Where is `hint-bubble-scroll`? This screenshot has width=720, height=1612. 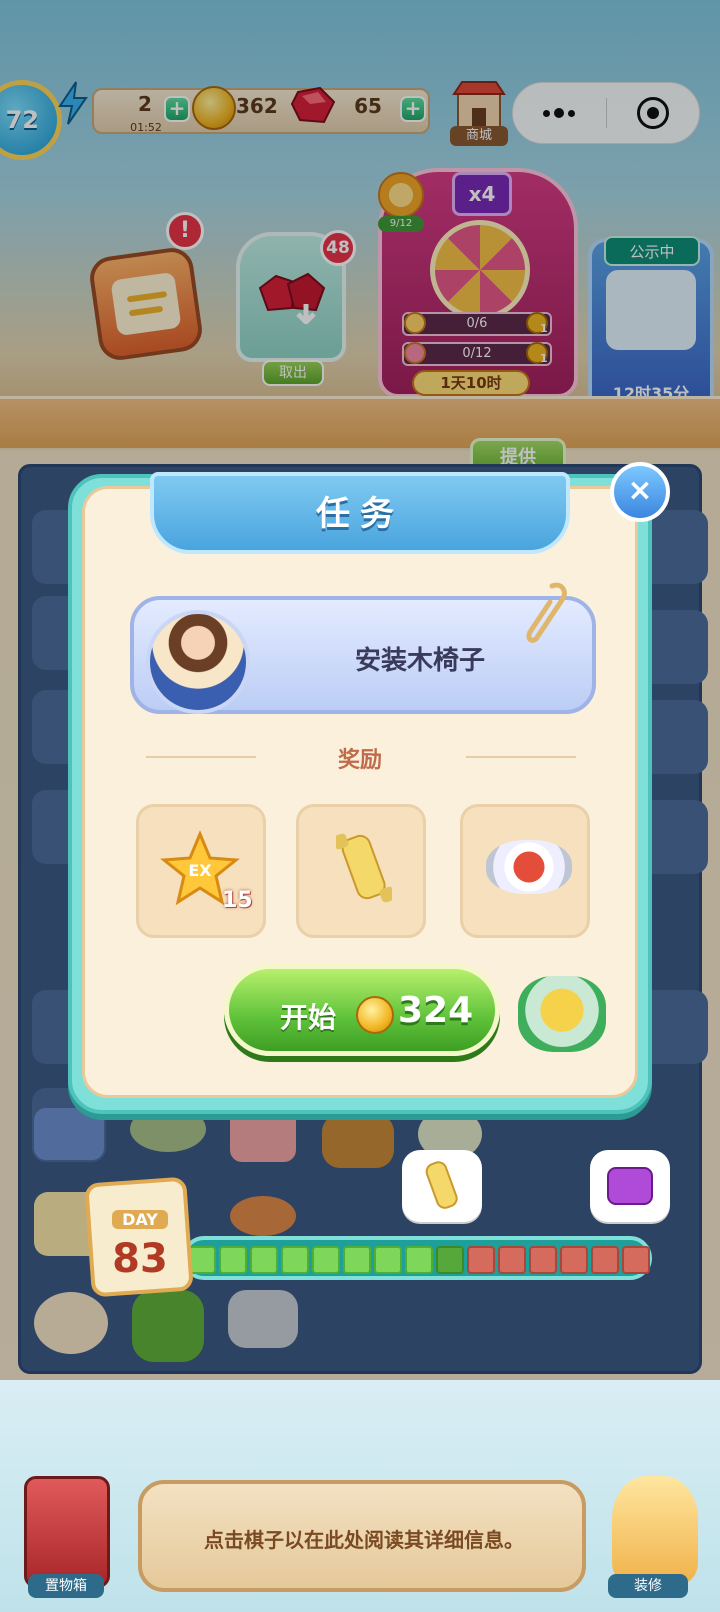 hint-bubble-scroll is located at coordinates (442, 1186).